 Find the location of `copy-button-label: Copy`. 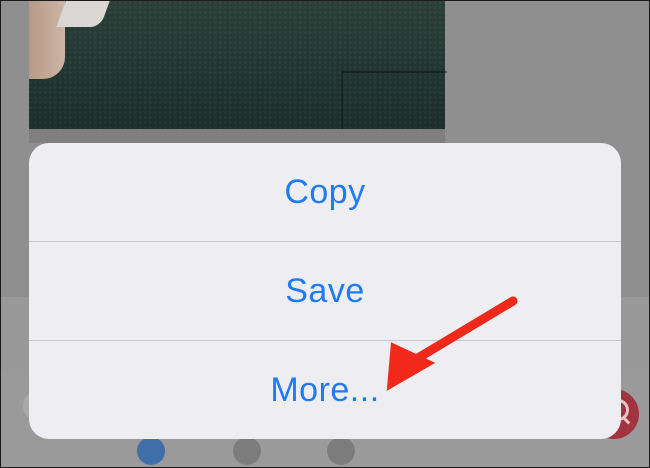

copy-button-label: Copy is located at coordinates (325, 191).